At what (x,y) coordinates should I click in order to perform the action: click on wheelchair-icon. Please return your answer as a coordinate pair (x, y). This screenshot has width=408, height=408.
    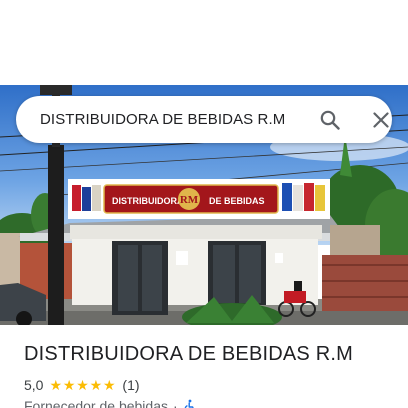
    Looking at the image, I should click on (190, 403).